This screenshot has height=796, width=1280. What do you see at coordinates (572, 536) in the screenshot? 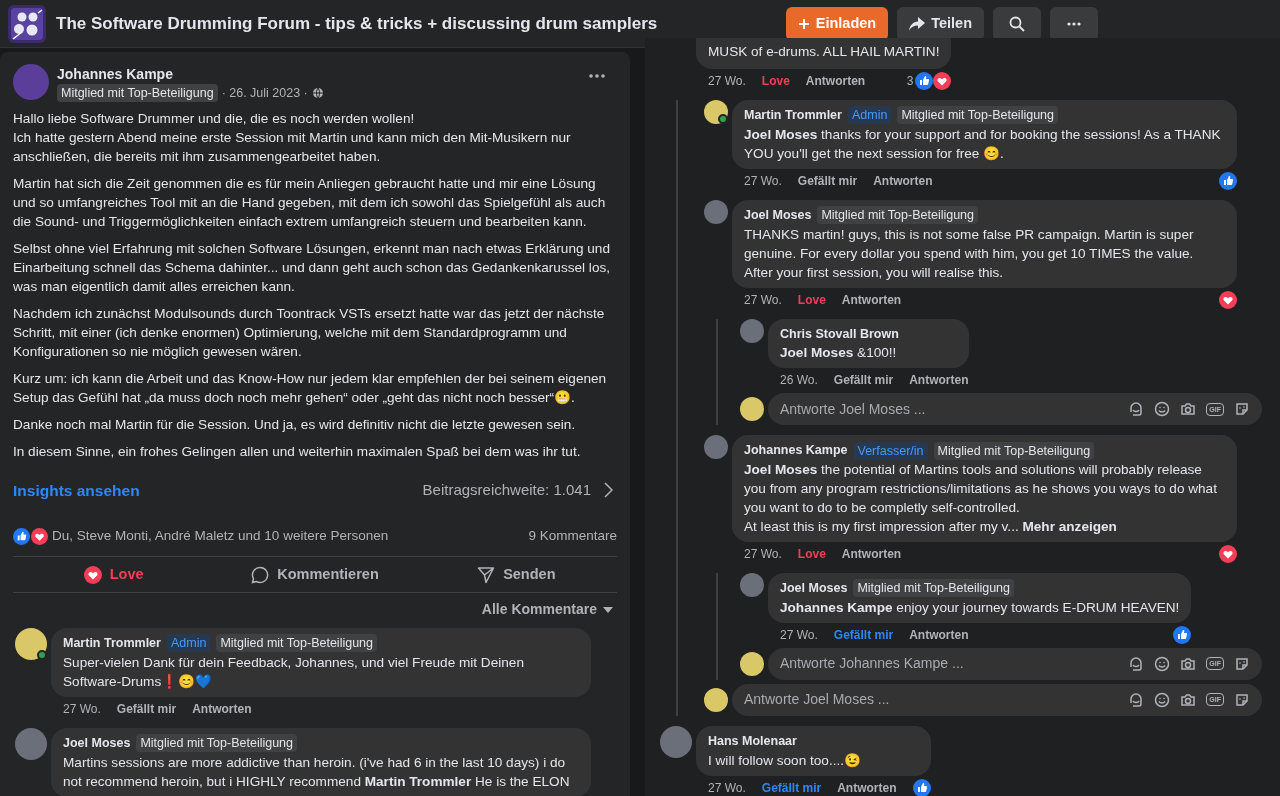
I see `comment-count: 9 Kommentare` at bounding box center [572, 536].